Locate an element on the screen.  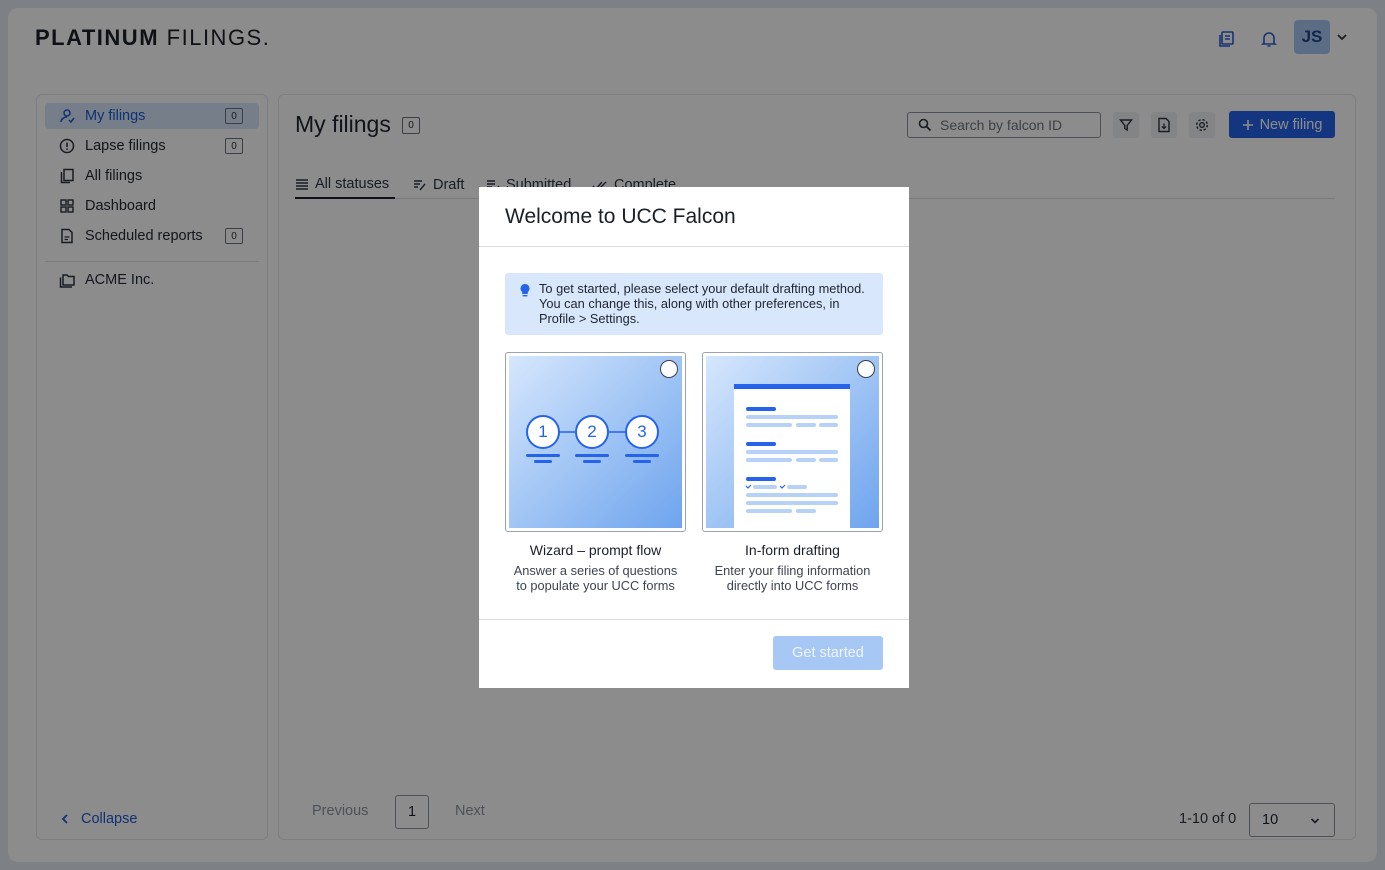
modal-title: Welcome to UCC Falcon is located at coordinates (620, 216).